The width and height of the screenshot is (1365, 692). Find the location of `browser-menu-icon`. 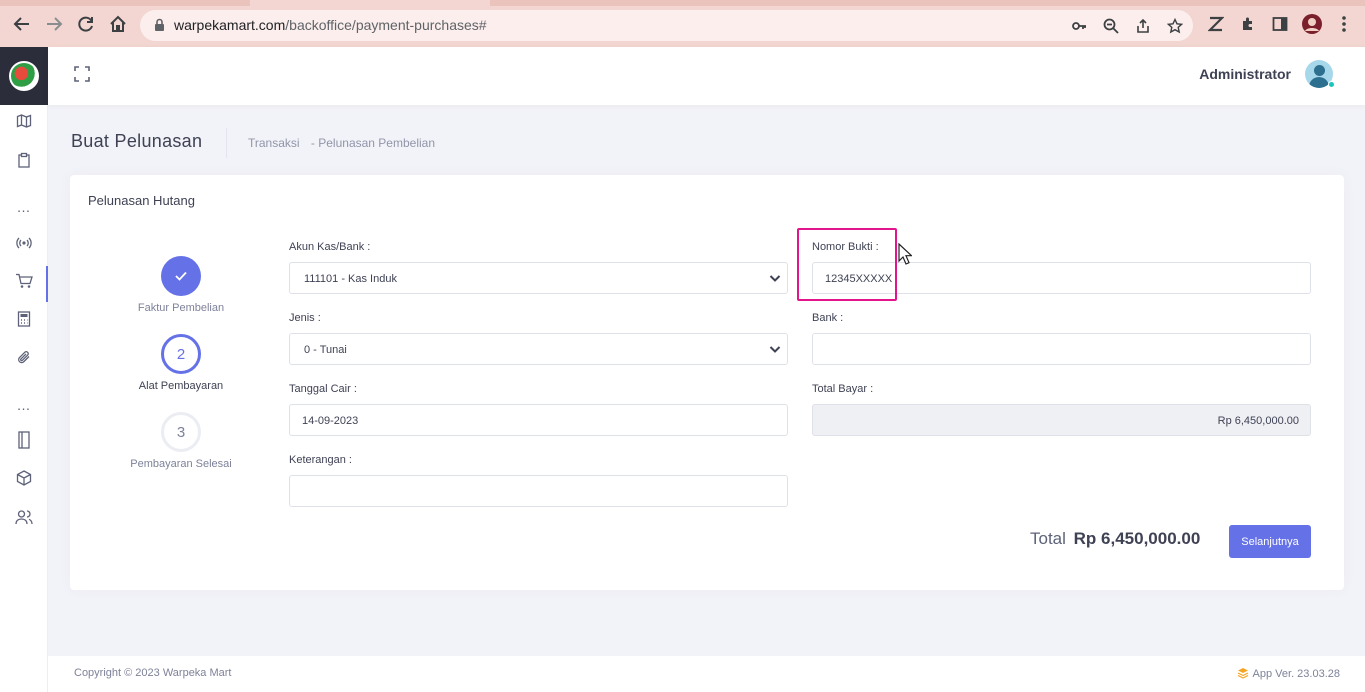

browser-menu-icon is located at coordinates (1344, 24).